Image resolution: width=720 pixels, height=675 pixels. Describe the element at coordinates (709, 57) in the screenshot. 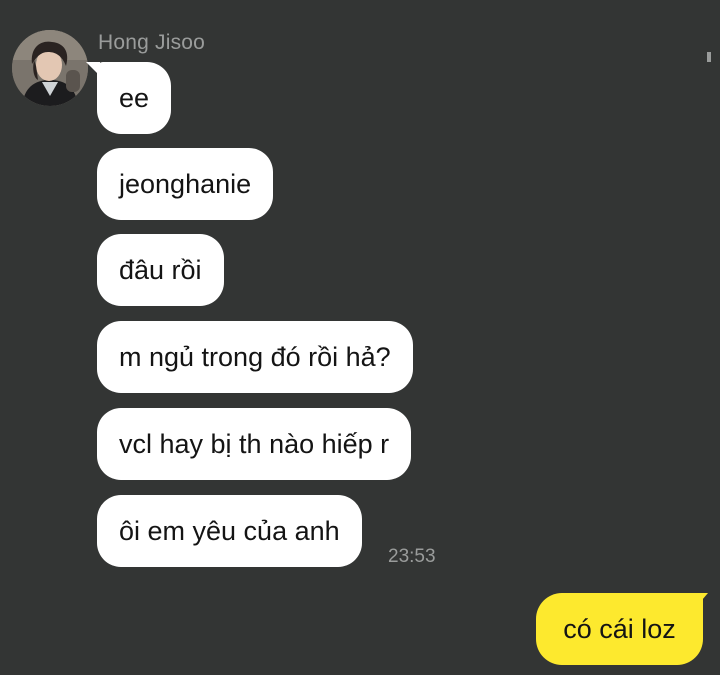

I see `scroll-indicator` at that location.